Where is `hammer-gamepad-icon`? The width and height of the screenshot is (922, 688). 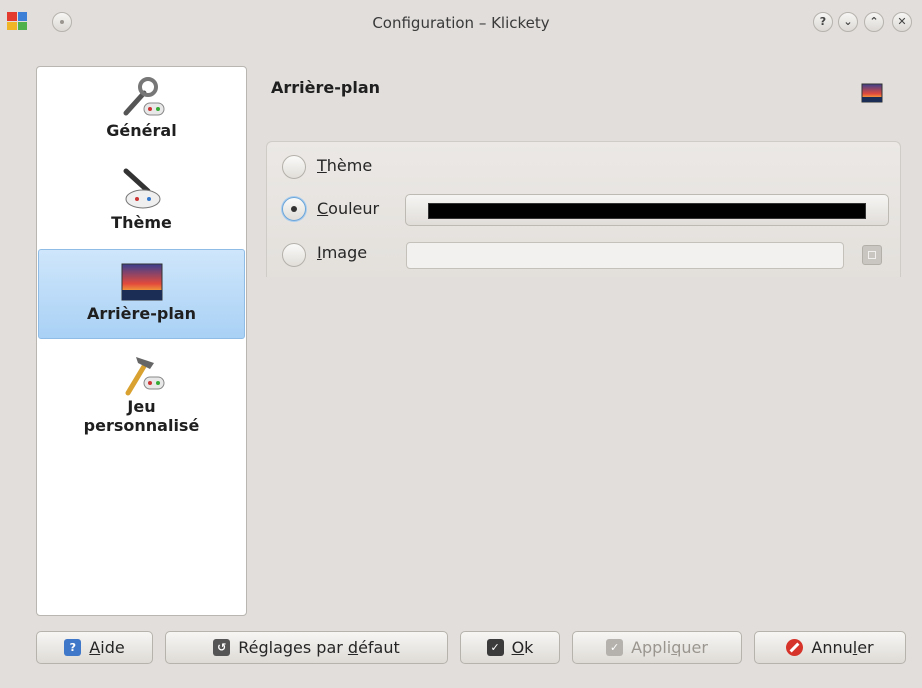 hammer-gamepad-icon is located at coordinates (144, 376).